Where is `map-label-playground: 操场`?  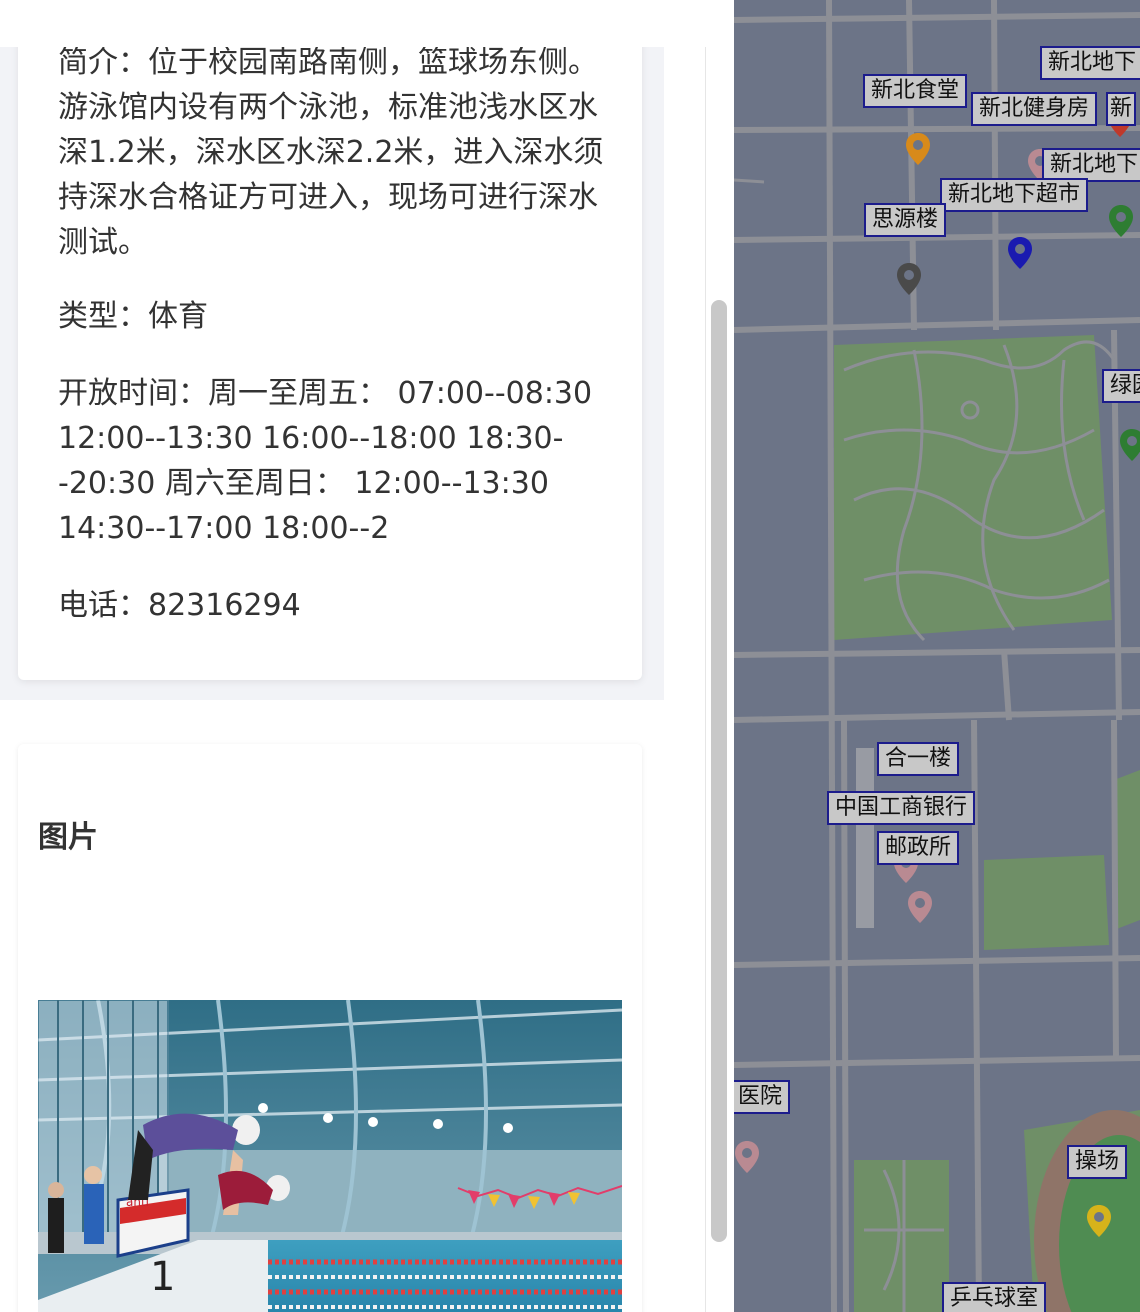
map-label-playground: 操场 is located at coordinates (1097, 1162).